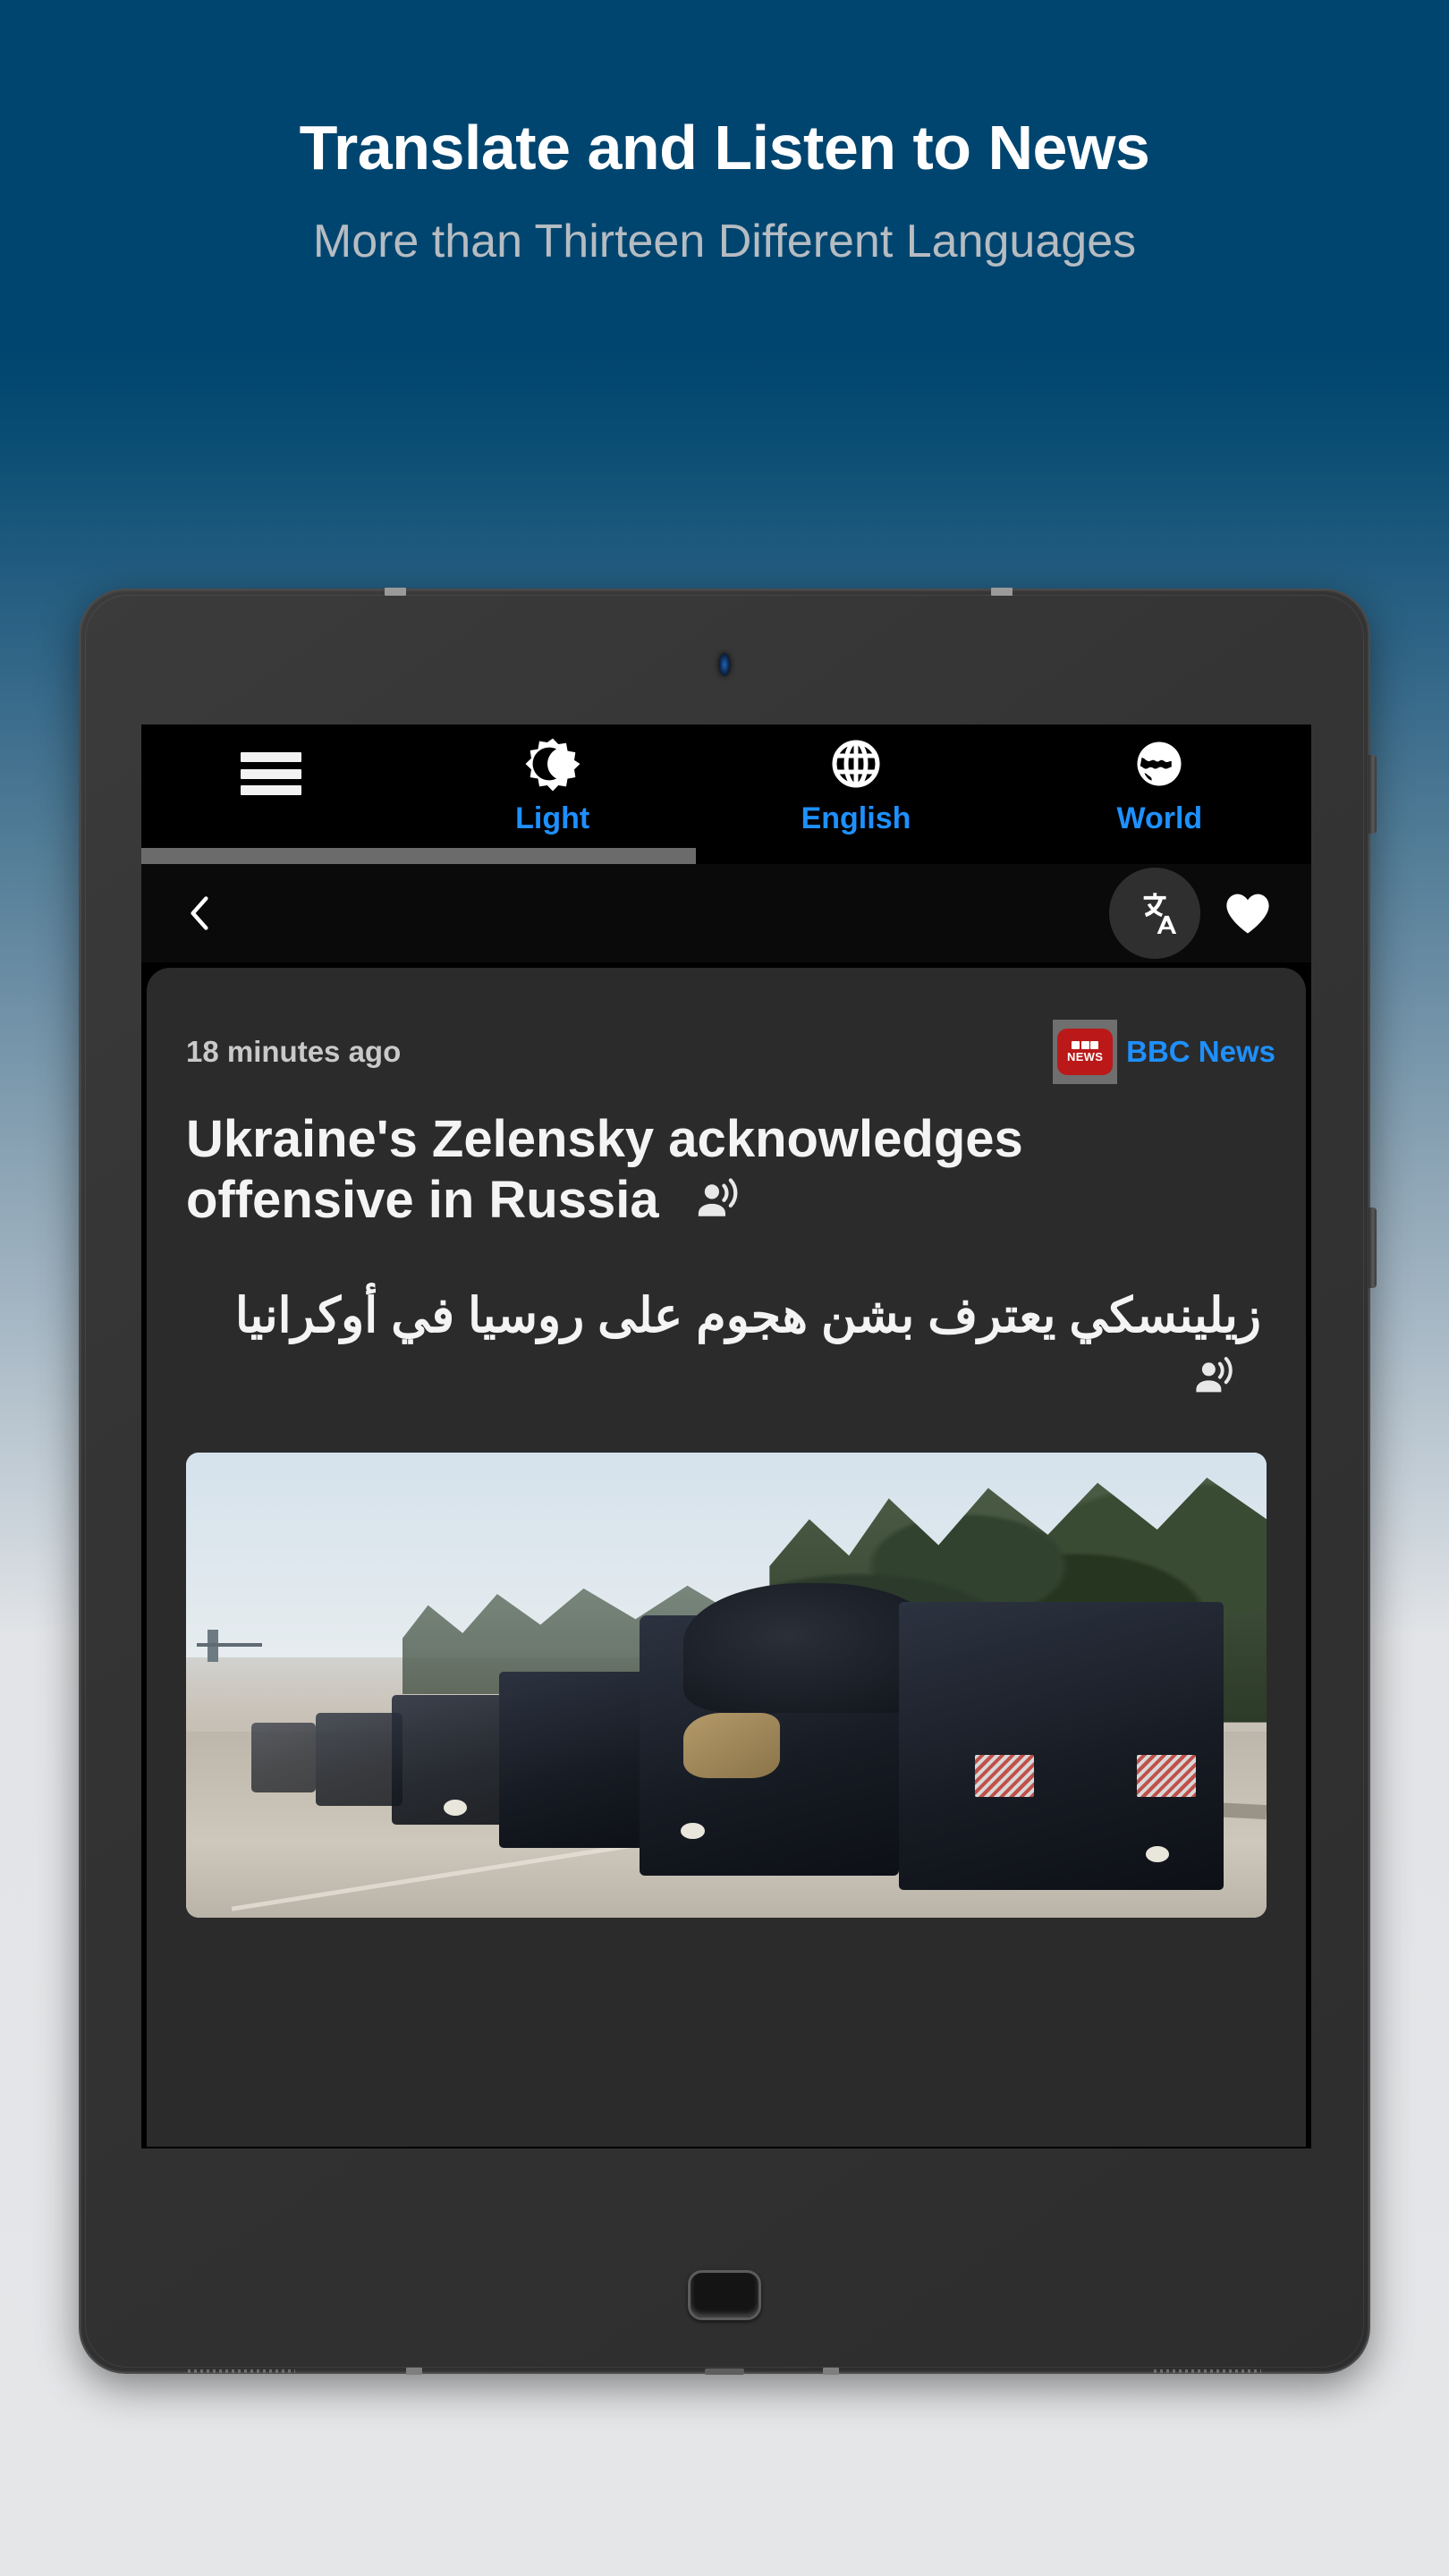 This screenshot has height=2576, width=1449. I want to click on translate-icon, so click(1160, 913).